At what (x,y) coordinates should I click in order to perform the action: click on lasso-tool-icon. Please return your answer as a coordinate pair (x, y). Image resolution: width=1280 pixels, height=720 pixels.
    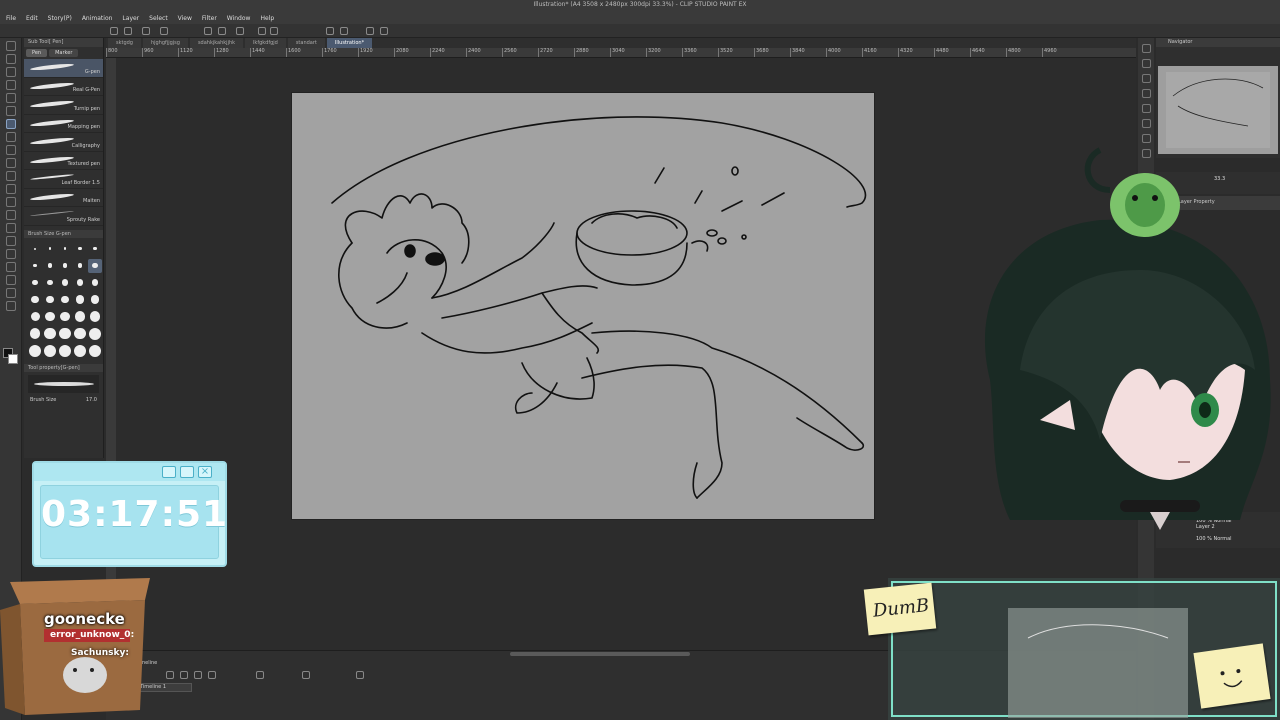
    Looking at the image, I should click on (10, 85).